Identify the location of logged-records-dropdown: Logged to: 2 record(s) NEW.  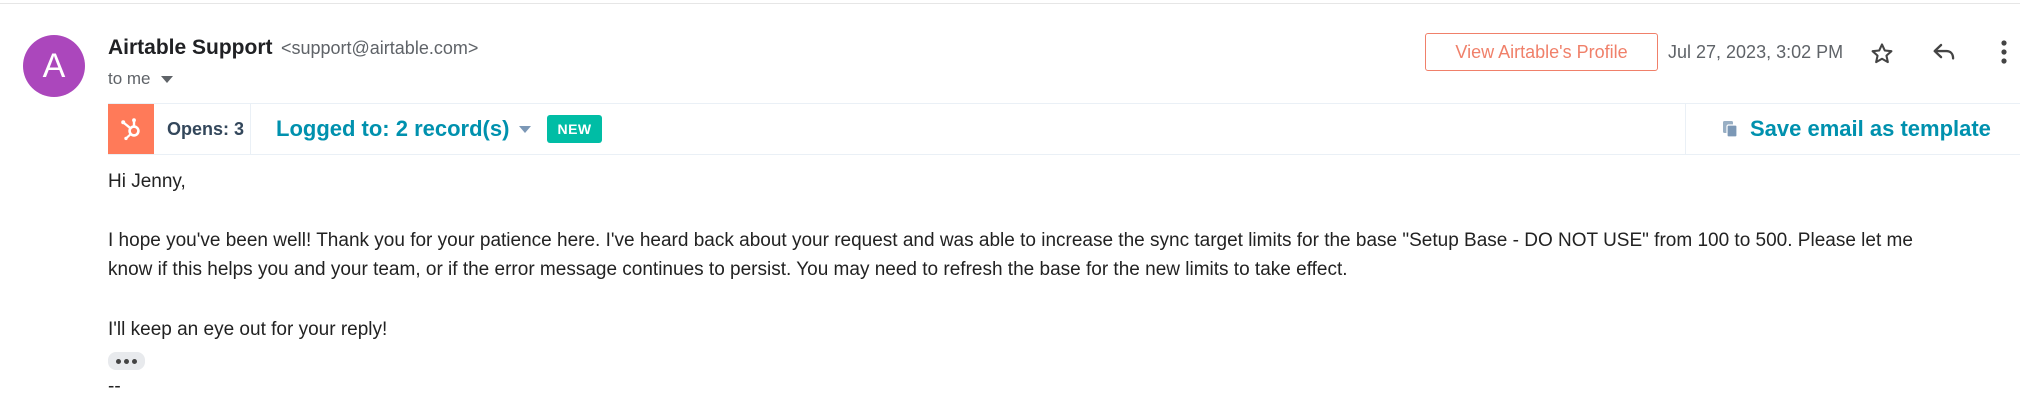
(439, 129).